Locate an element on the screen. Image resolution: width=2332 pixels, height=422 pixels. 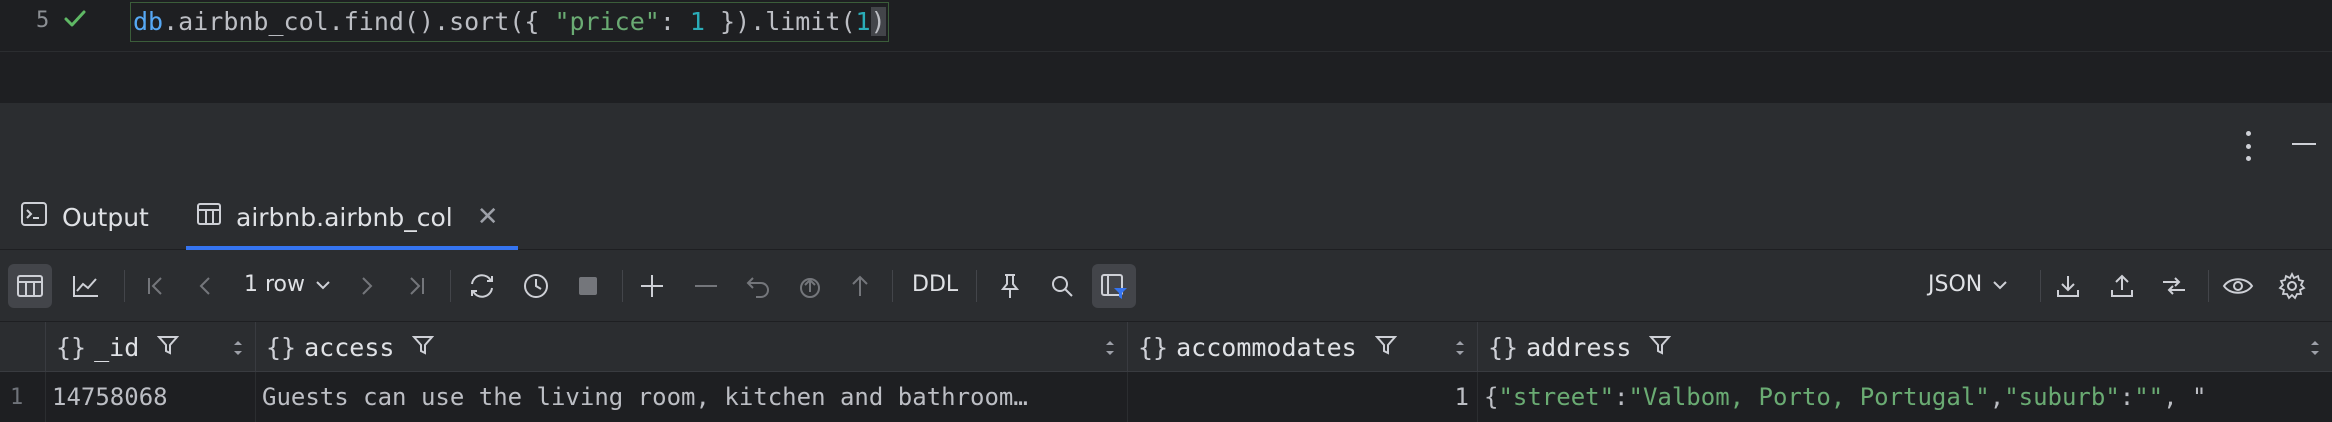
column-name: _id is located at coordinates (117, 347).